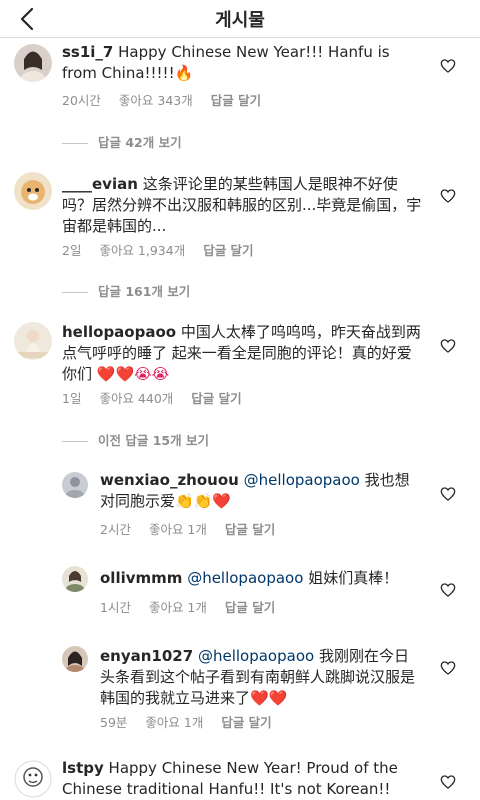 Image resolution: width=480 pixels, height=800 pixels. Describe the element at coordinates (114, 722) in the screenshot. I see `reply-time: 59분` at that location.